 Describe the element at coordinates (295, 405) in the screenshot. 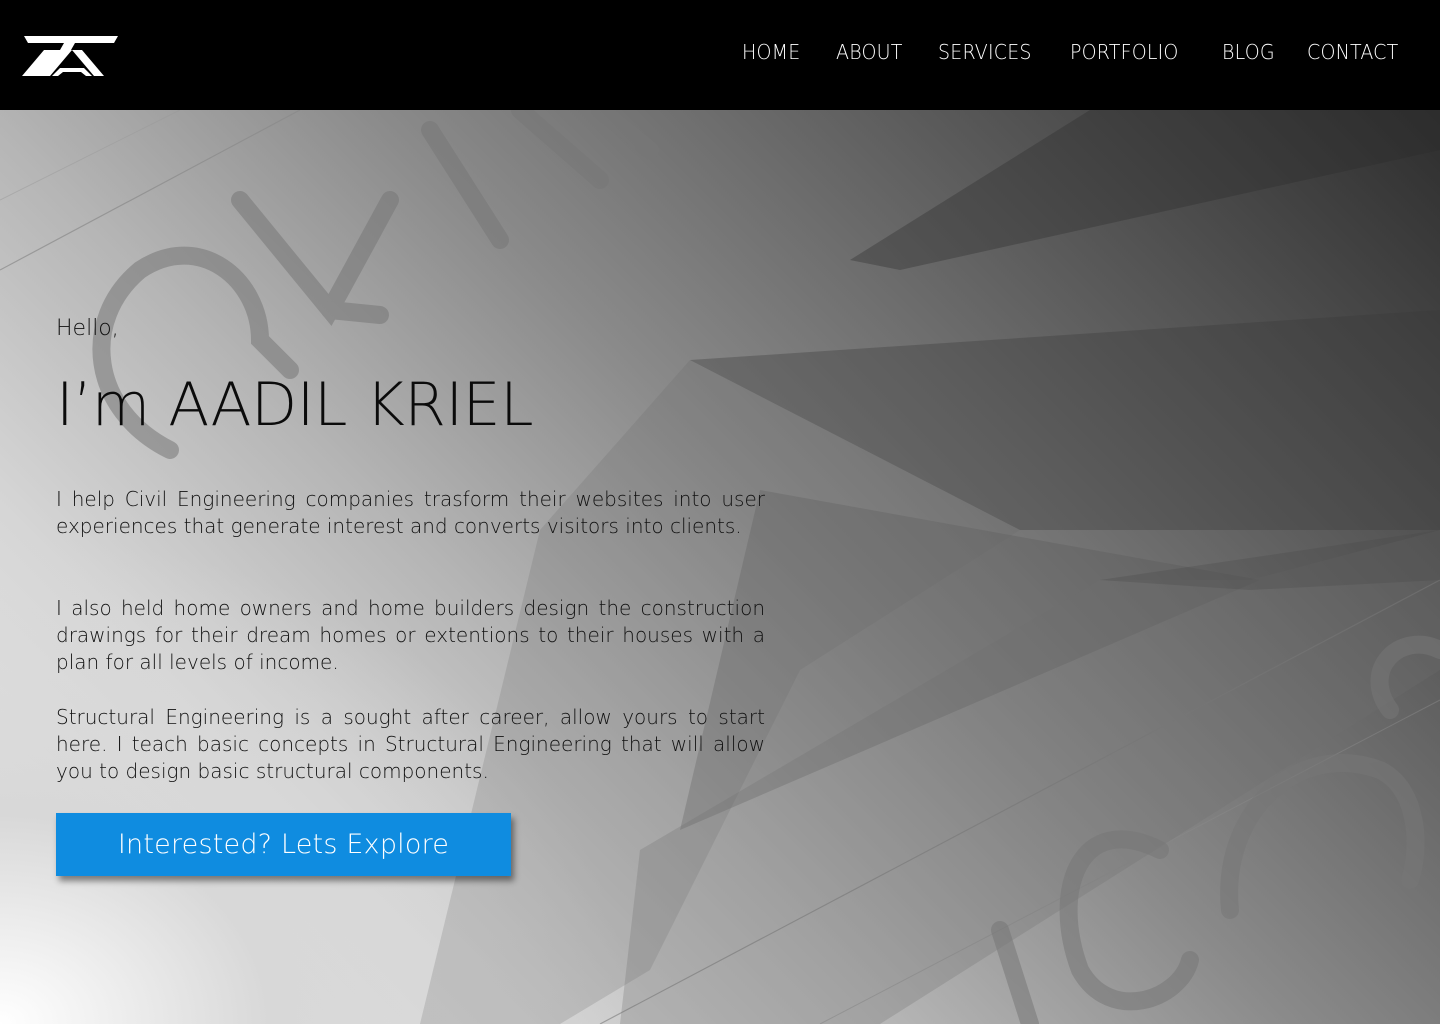

I see `hero-title: I’m AADIL KRIEL` at that location.